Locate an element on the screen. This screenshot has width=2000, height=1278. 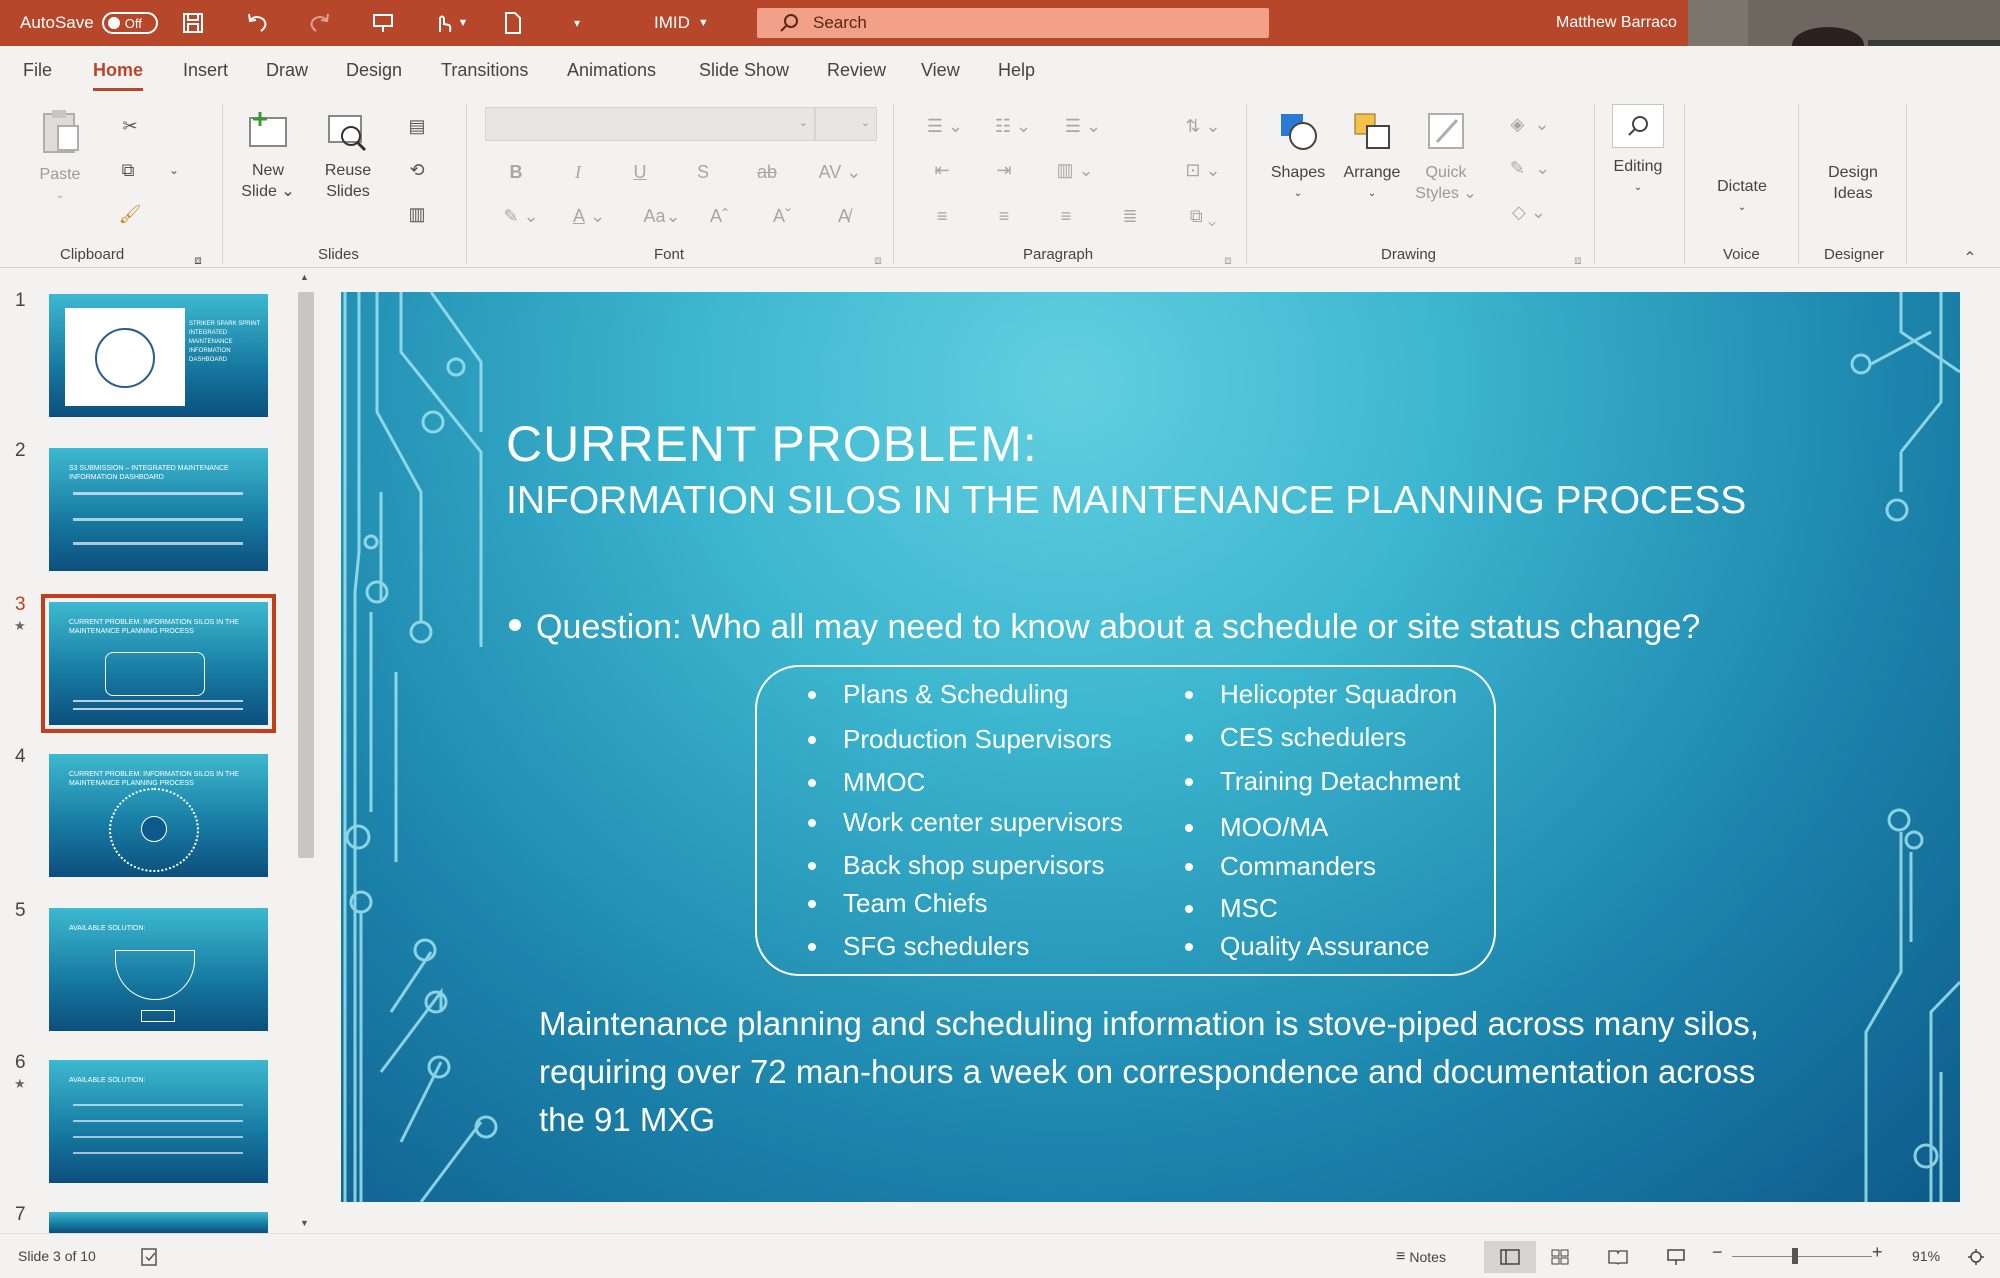
new-file-icon is located at coordinates (513, 23).